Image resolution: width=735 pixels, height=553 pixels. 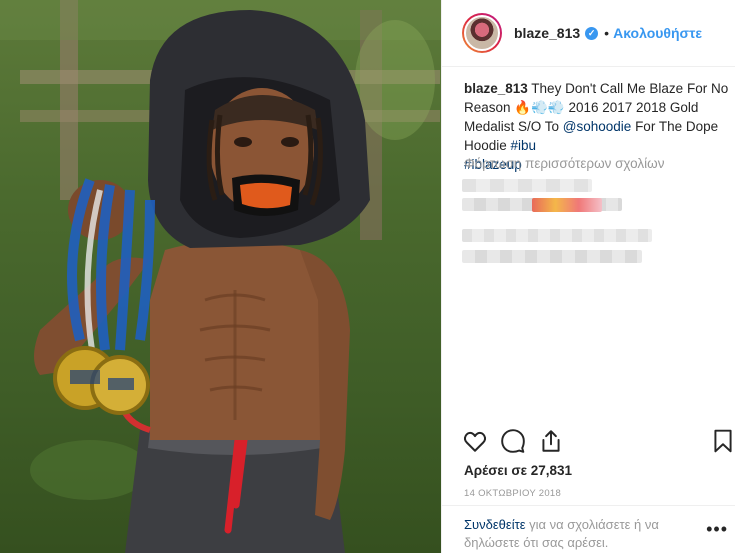 What do you see at coordinates (496, 88) in the screenshot?
I see `caption-username-link: blaze_813` at bounding box center [496, 88].